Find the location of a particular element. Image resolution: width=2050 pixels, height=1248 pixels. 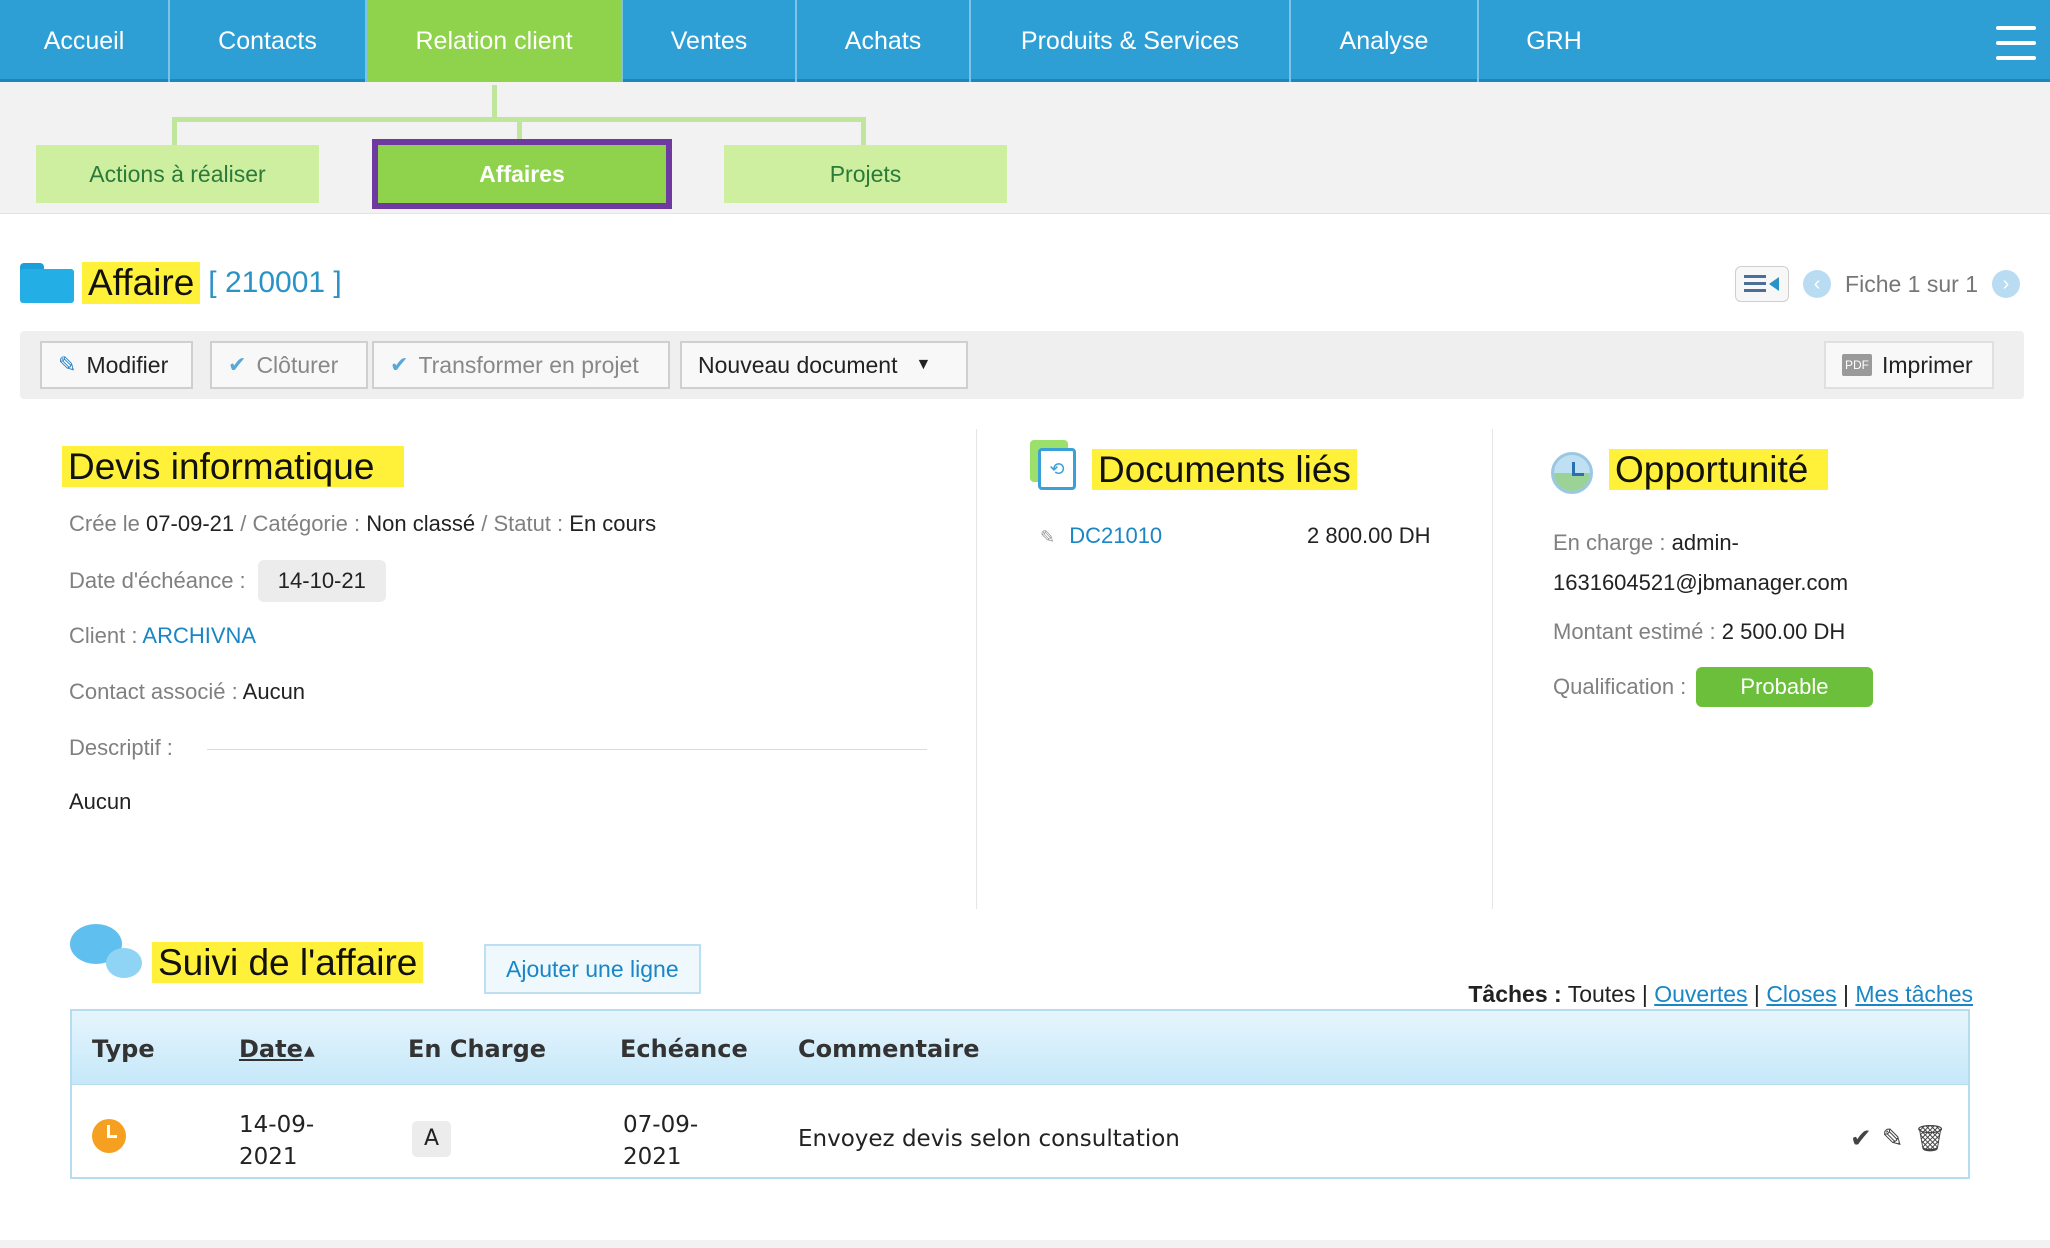

new-document-dropdown: Nouveau document ▼ is located at coordinates (824, 365).